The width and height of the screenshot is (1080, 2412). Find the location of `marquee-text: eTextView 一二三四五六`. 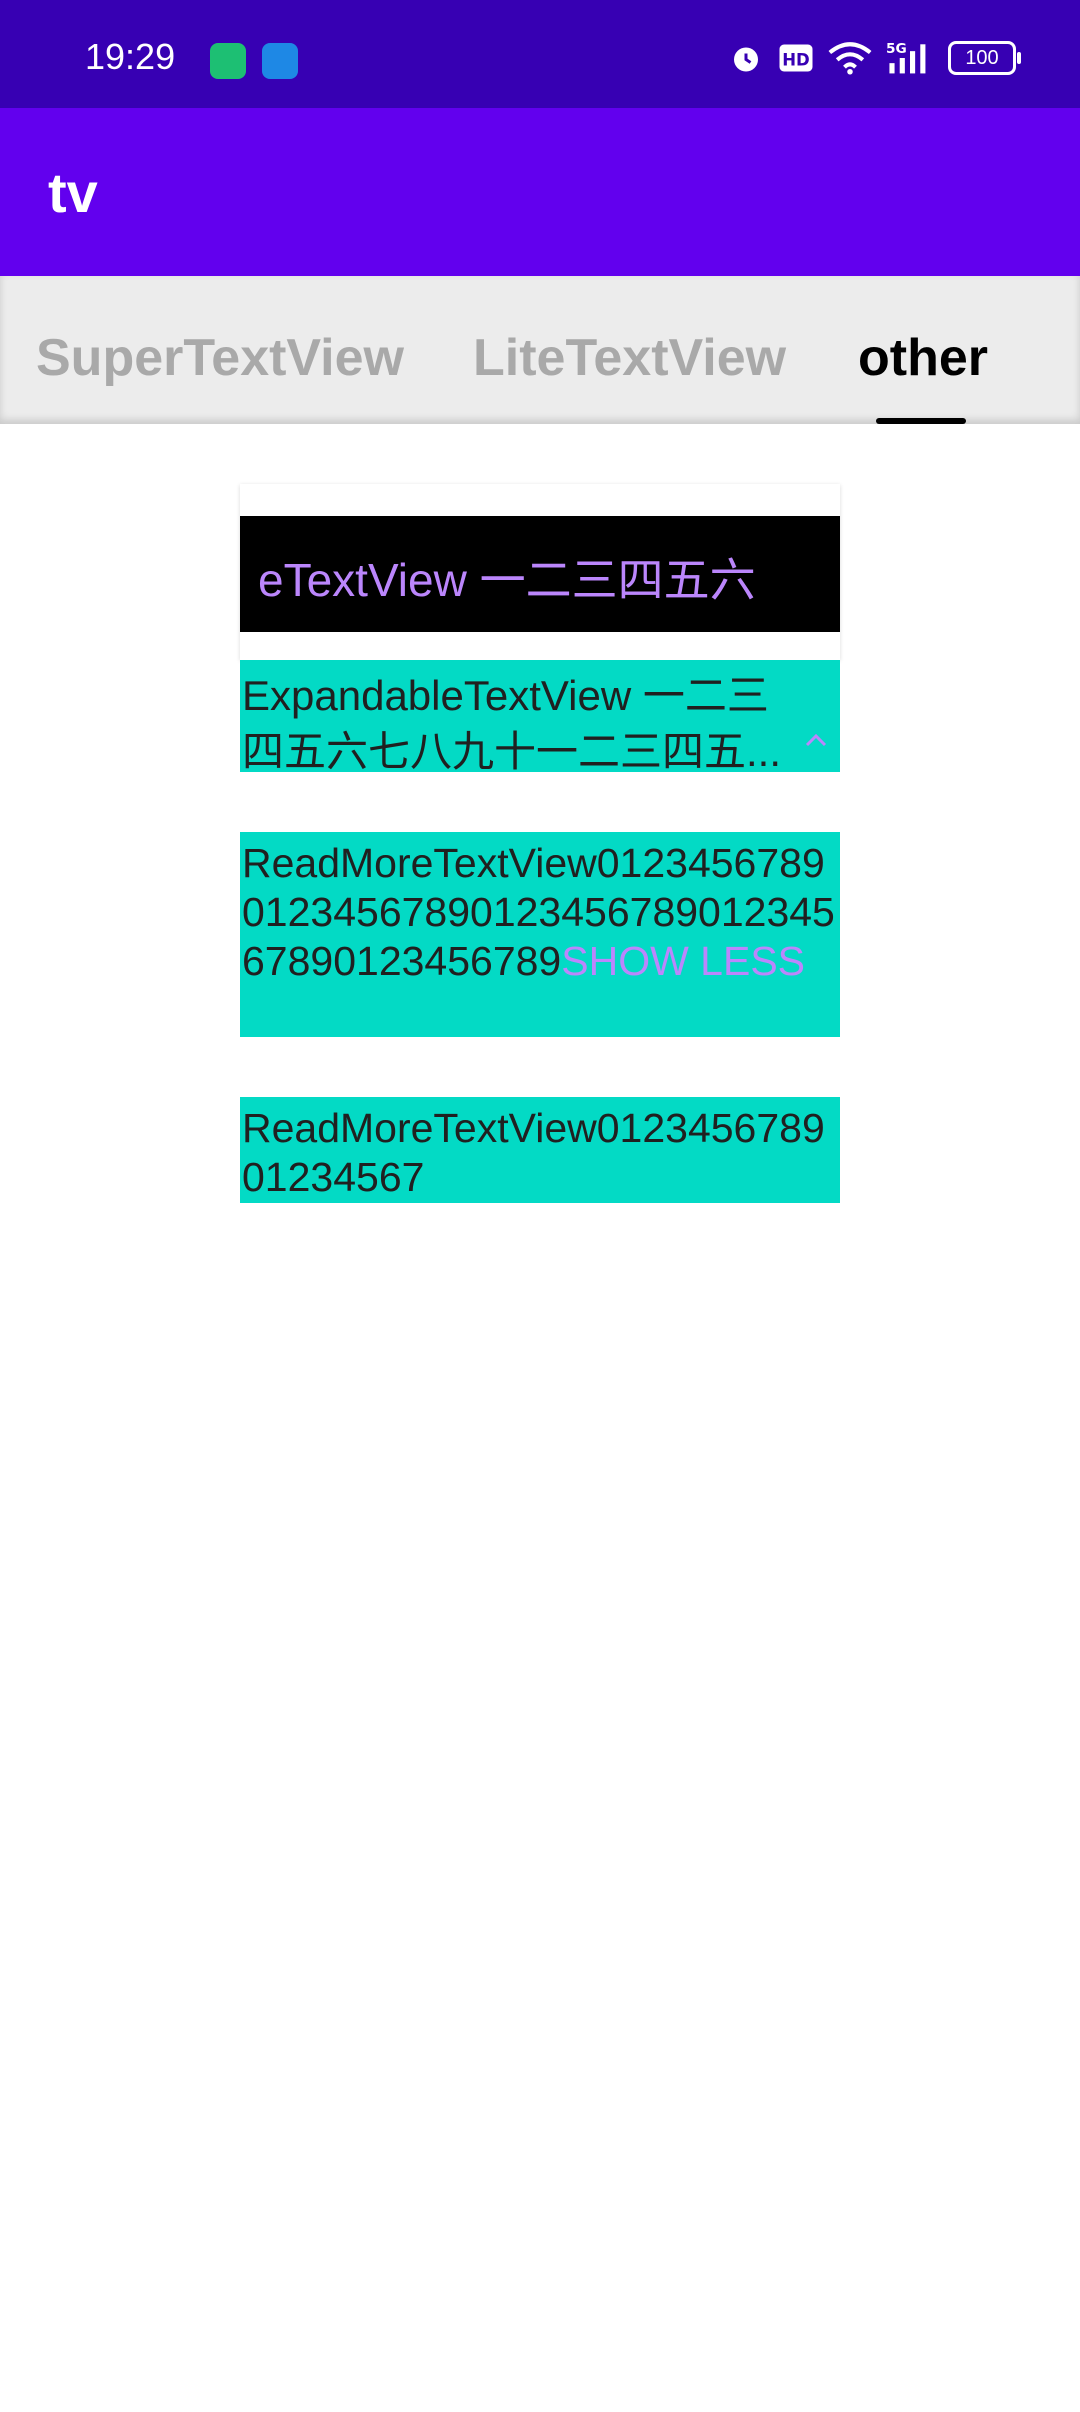

marquee-text: eTextView 一二三四五六 is located at coordinates (507, 580).